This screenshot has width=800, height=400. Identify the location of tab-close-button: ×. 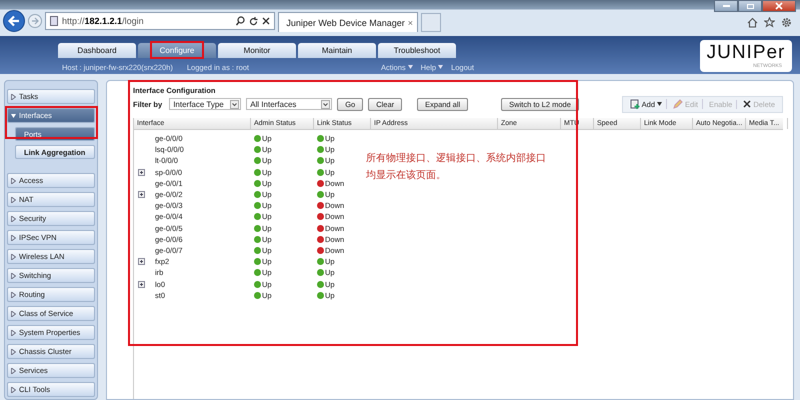
(410, 23).